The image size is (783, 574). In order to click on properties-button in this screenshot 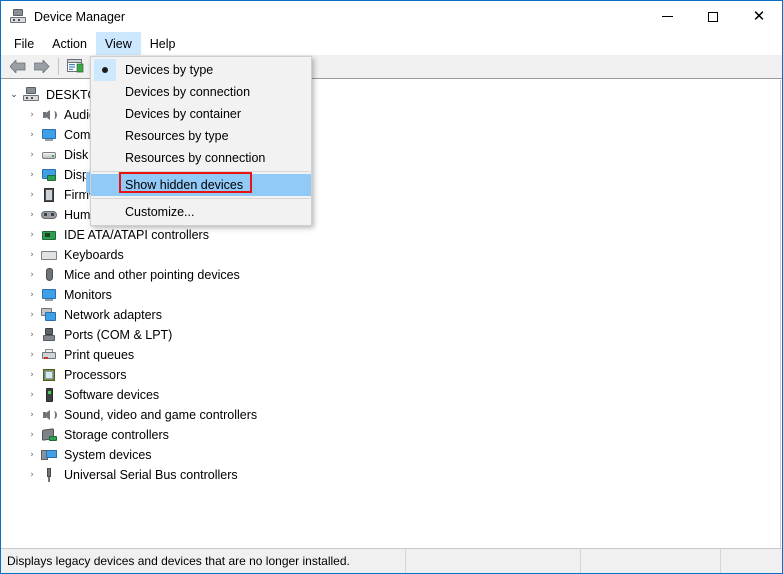, I will do `click(75, 67)`.